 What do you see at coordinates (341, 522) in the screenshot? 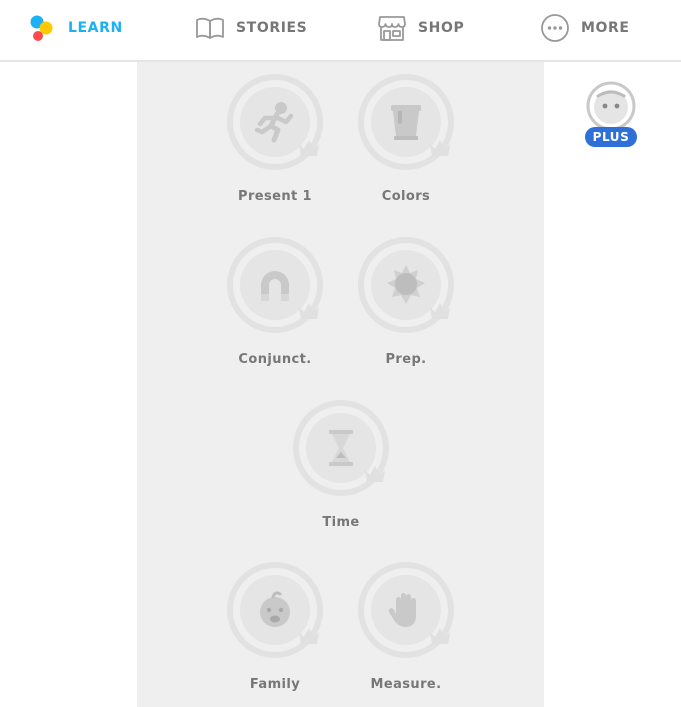
I see `skill-name: Time` at bounding box center [341, 522].